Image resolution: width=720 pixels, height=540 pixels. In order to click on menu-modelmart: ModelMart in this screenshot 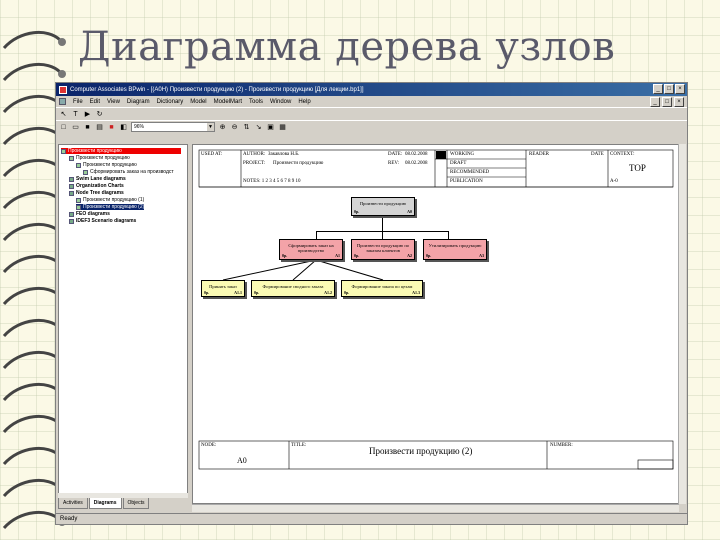, I will do `click(228, 102)`.